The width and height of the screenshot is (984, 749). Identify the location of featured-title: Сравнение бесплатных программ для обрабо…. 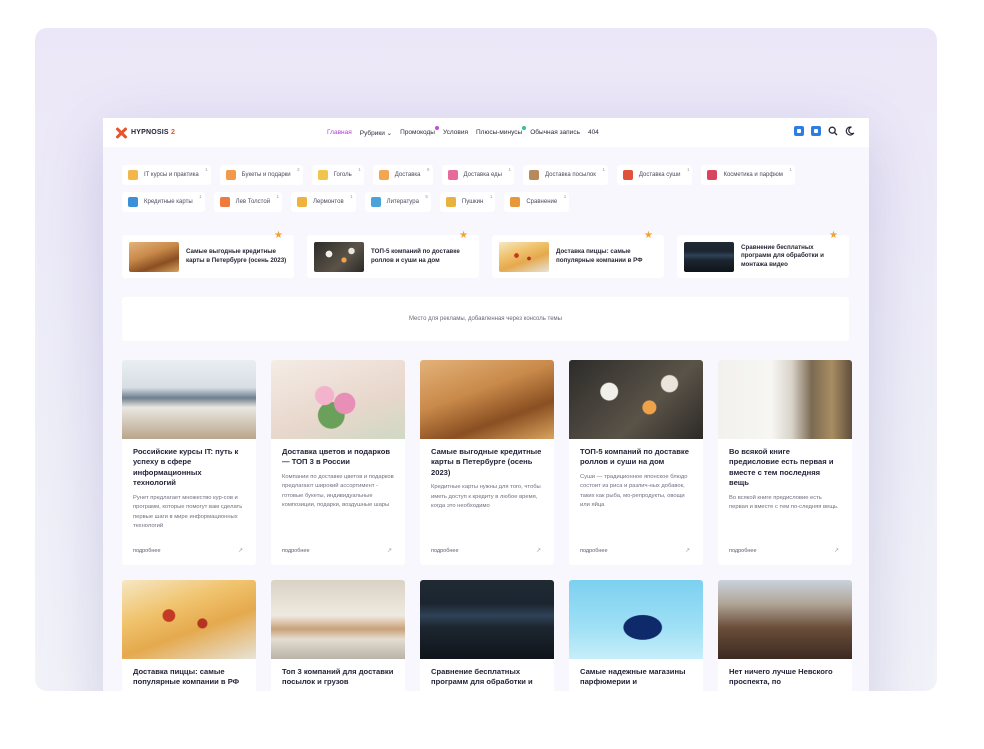
(782, 255).